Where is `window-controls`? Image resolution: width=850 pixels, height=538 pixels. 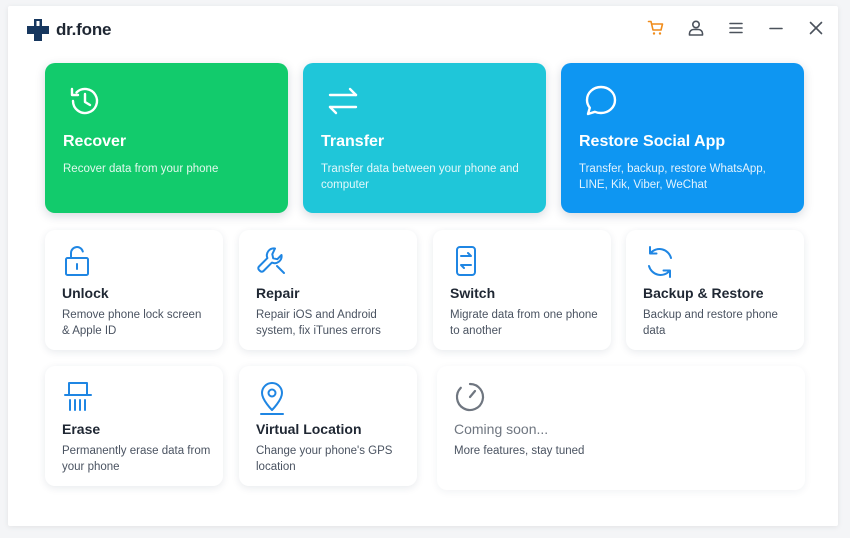
window-controls is located at coordinates (736, 28).